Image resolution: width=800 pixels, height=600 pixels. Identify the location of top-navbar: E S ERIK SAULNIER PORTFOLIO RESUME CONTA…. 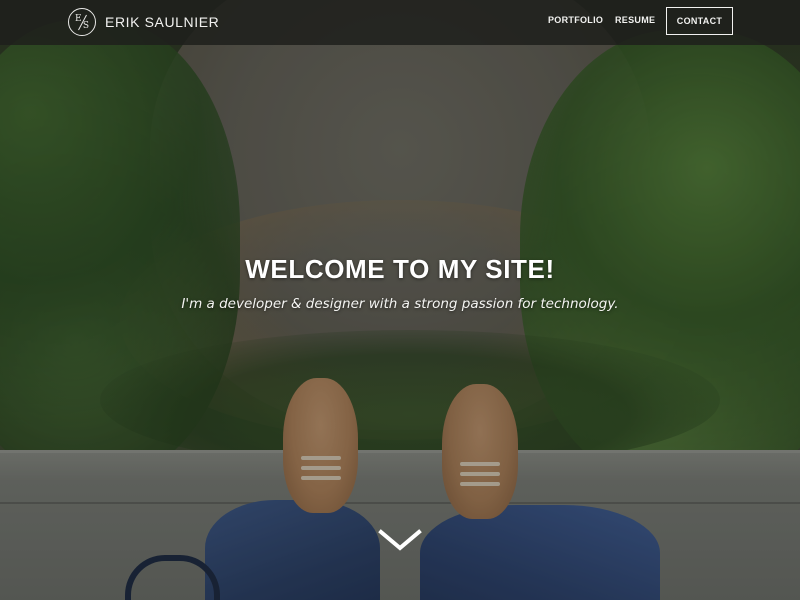
(400, 22).